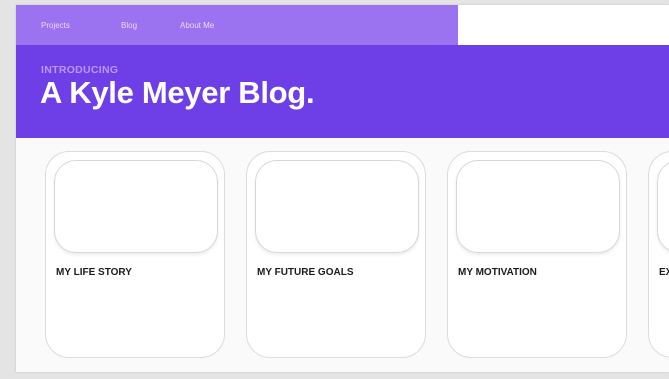  Describe the element at coordinates (197, 25) in the screenshot. I see `nav-link-about-me: About Me` at that location.